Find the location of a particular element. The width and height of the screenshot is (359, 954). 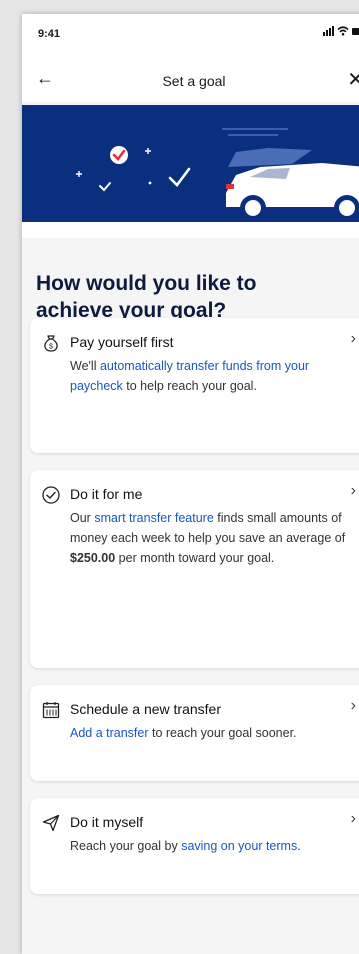

signal-icon is located at coordinates (328, 31).